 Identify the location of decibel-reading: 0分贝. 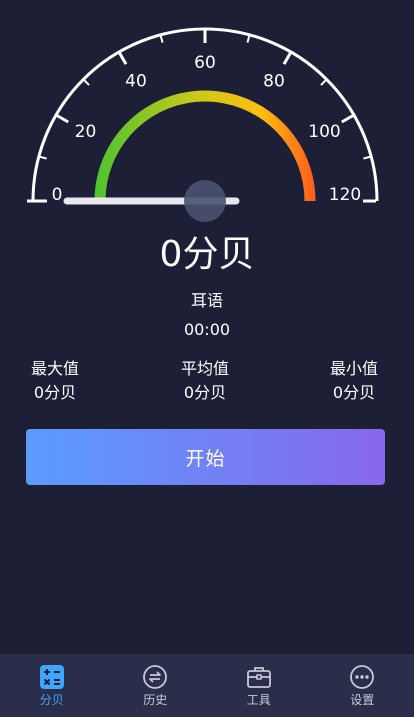
(207, 254).